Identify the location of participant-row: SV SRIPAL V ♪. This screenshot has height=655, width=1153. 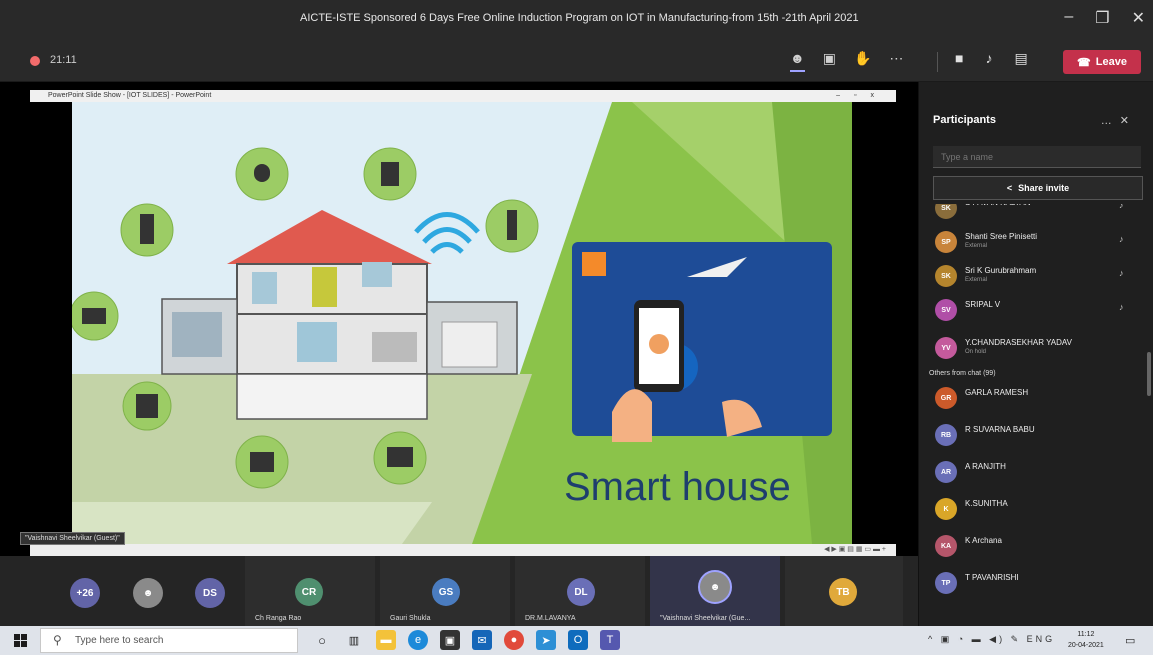
(1036, 309).